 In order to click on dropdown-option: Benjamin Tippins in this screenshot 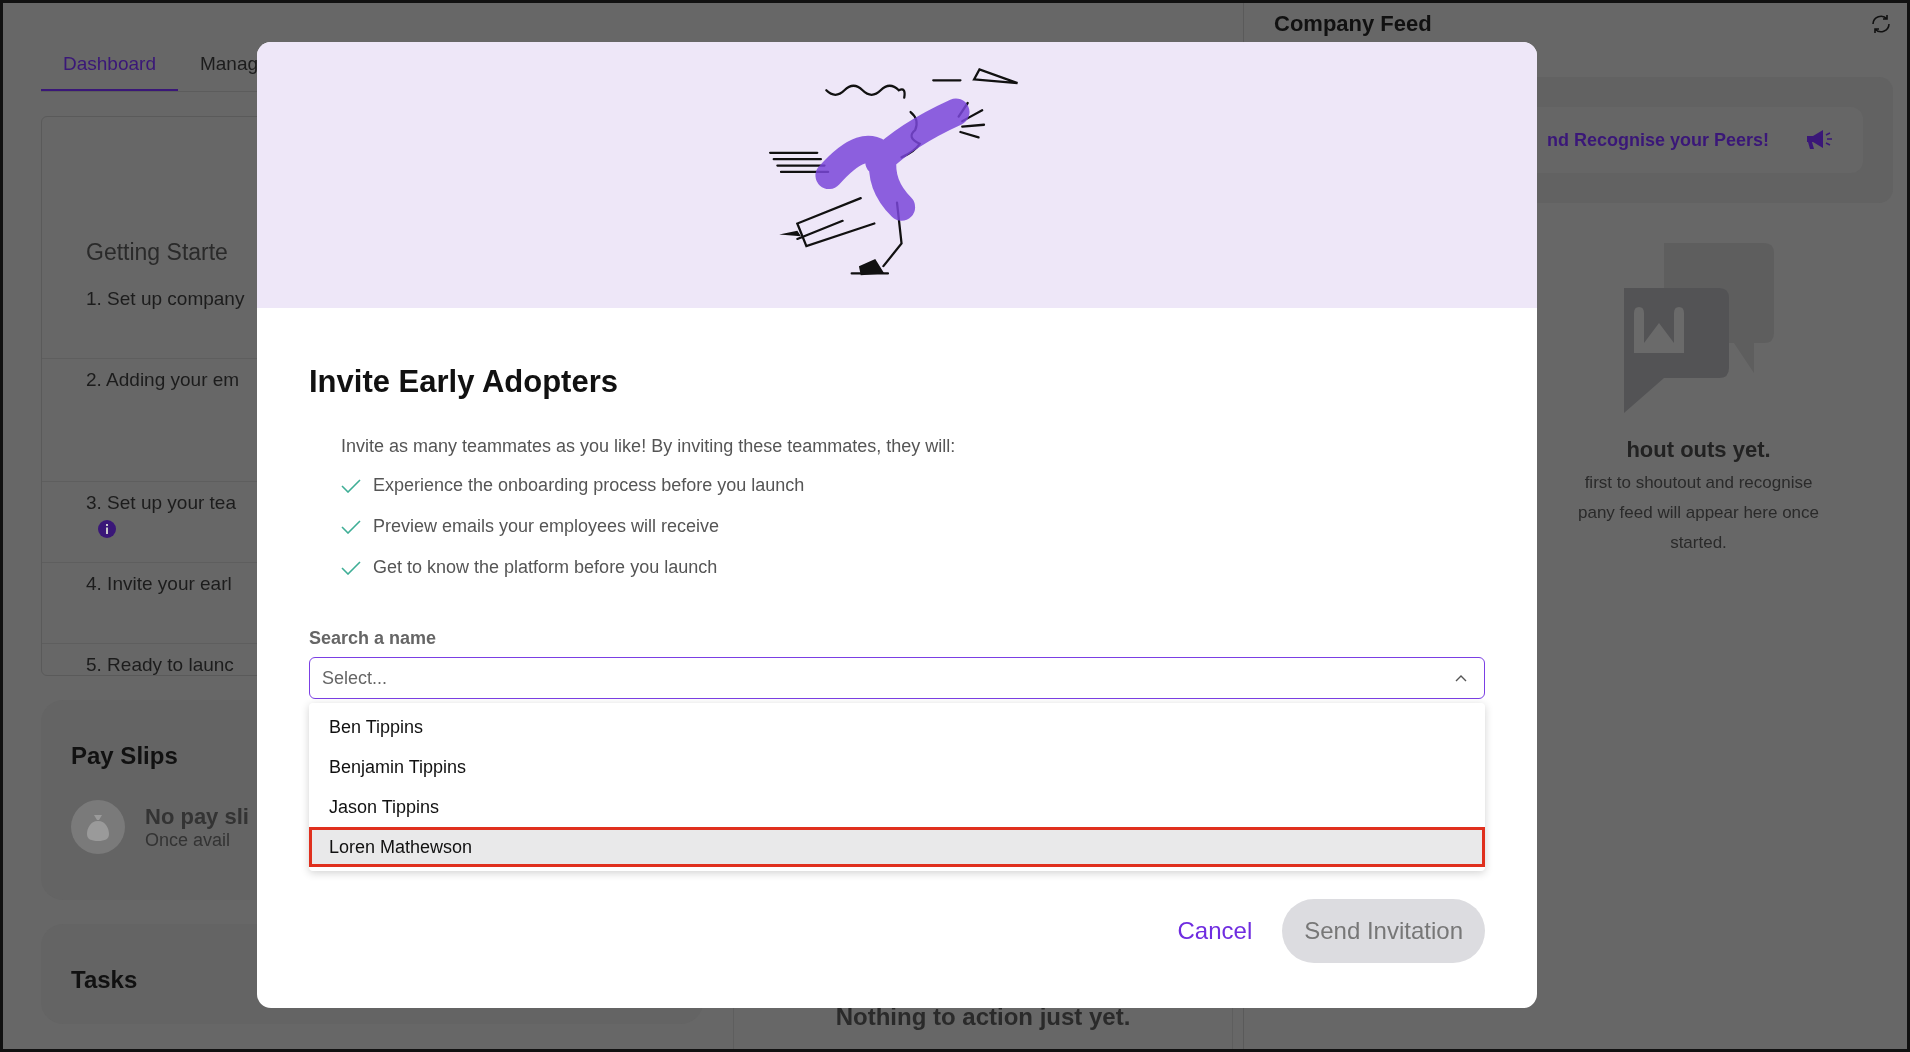, I will do `click(897, 767)`.